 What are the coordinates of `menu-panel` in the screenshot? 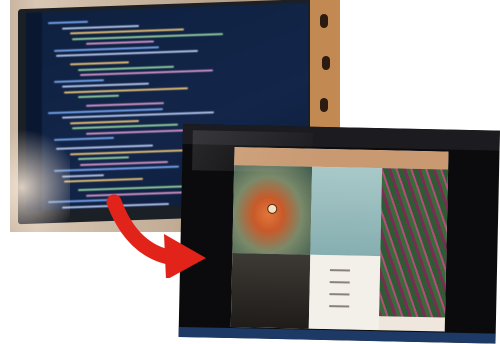 It's located at (344, 292).